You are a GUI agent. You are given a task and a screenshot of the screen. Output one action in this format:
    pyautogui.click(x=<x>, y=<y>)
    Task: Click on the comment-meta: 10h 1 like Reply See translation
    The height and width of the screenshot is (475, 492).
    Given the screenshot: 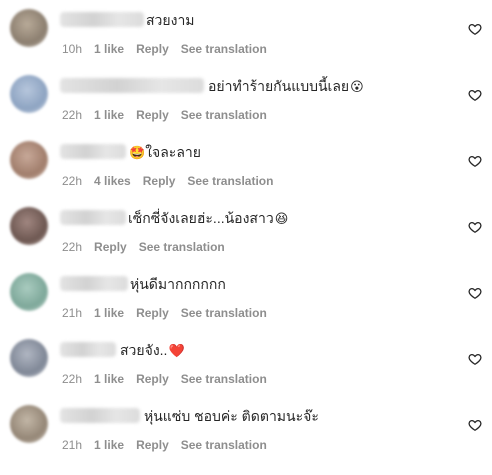 What is the action you would take?
    pyautogui.click(x=164, y=49)
    